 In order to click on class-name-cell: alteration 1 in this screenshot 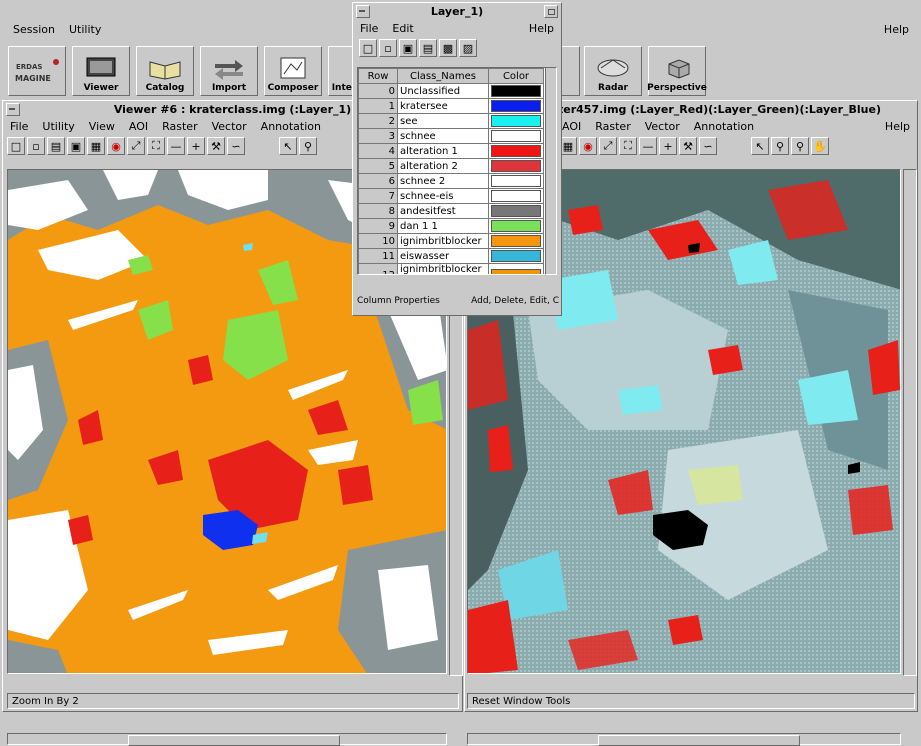, I will do `click(443, 151)`.